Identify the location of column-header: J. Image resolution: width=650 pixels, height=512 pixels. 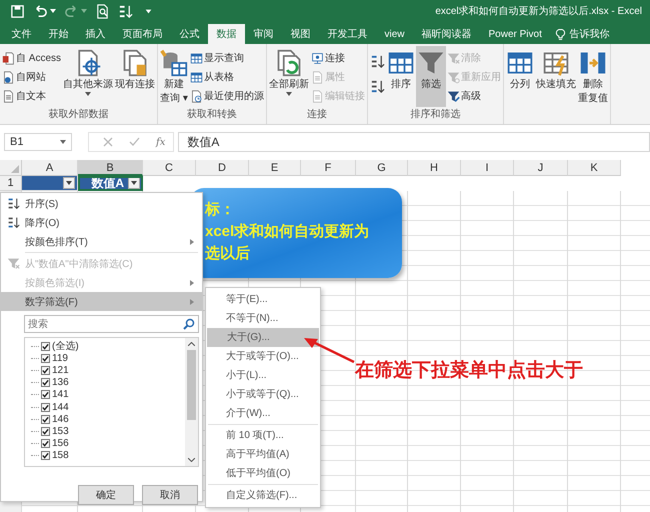
(541, 168).